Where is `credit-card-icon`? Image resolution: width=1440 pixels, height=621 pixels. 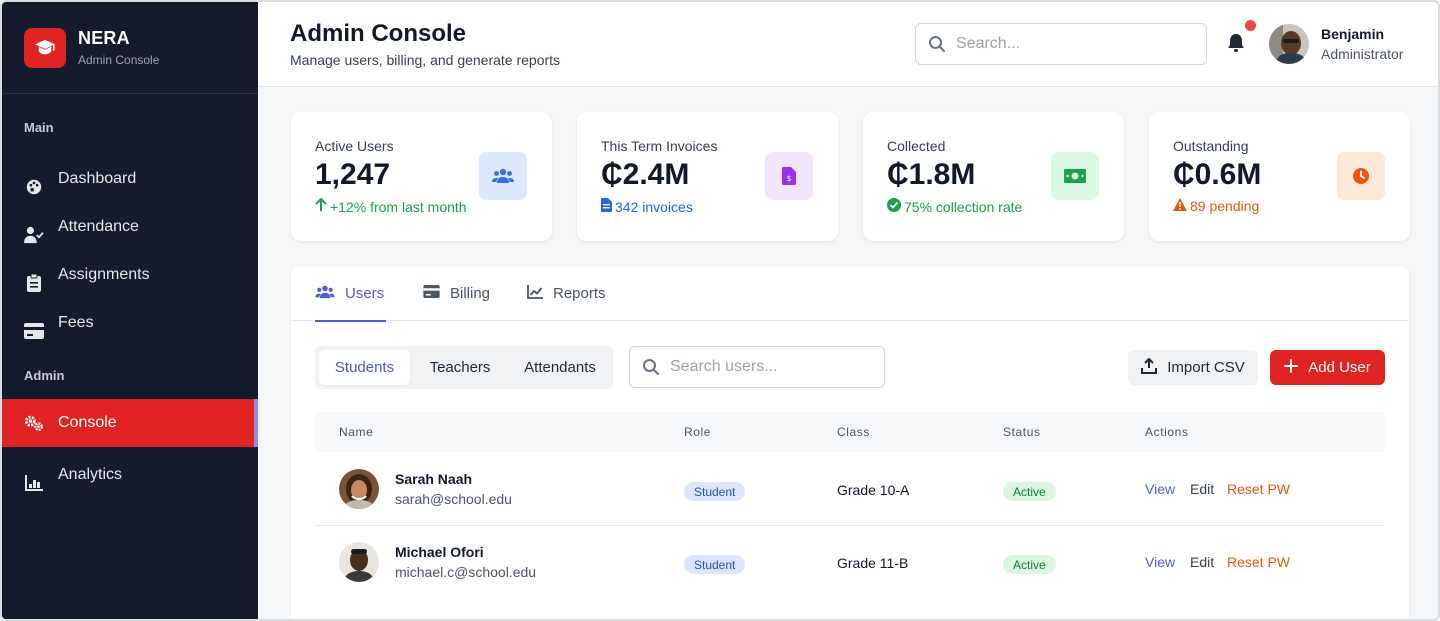 credit-card-icon is located at coordinates (34, 331).